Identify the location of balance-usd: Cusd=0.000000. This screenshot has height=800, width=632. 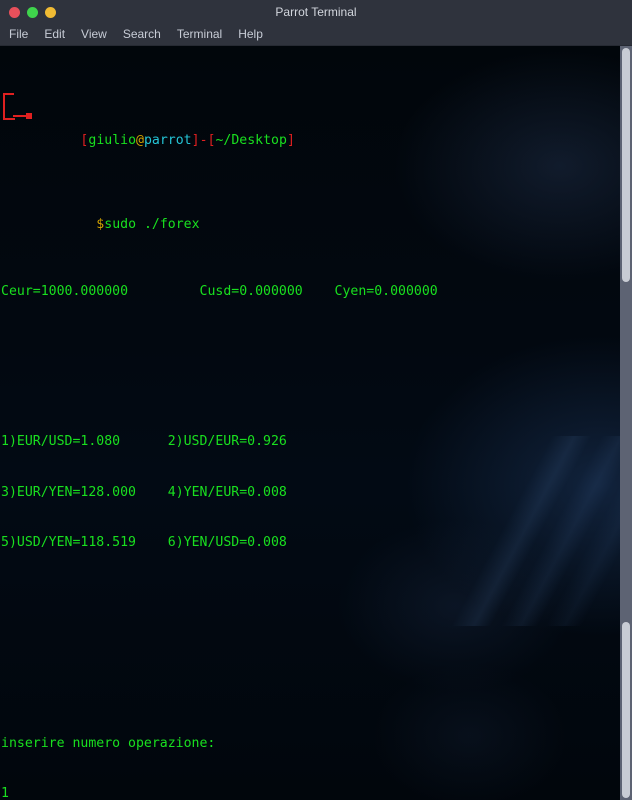
(251, 291).